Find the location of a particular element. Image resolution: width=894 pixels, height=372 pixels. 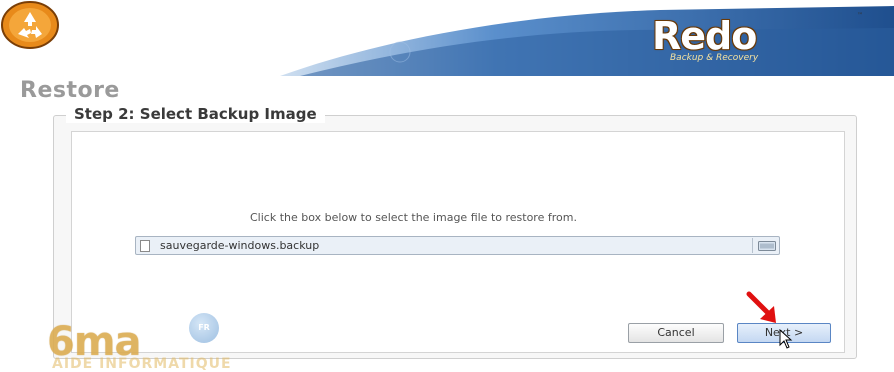

page-title: Restore is located at coordinates (70, 90).